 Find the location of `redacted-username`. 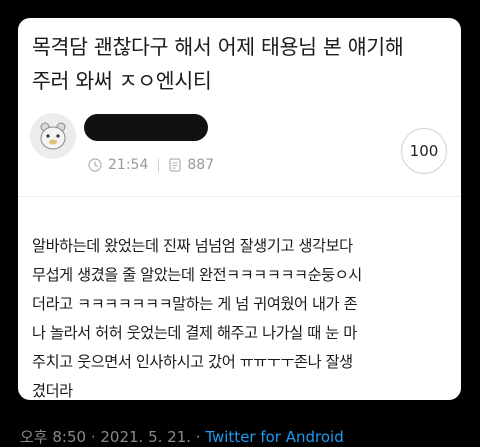

redacted-username is located at coordinates (146, 127).